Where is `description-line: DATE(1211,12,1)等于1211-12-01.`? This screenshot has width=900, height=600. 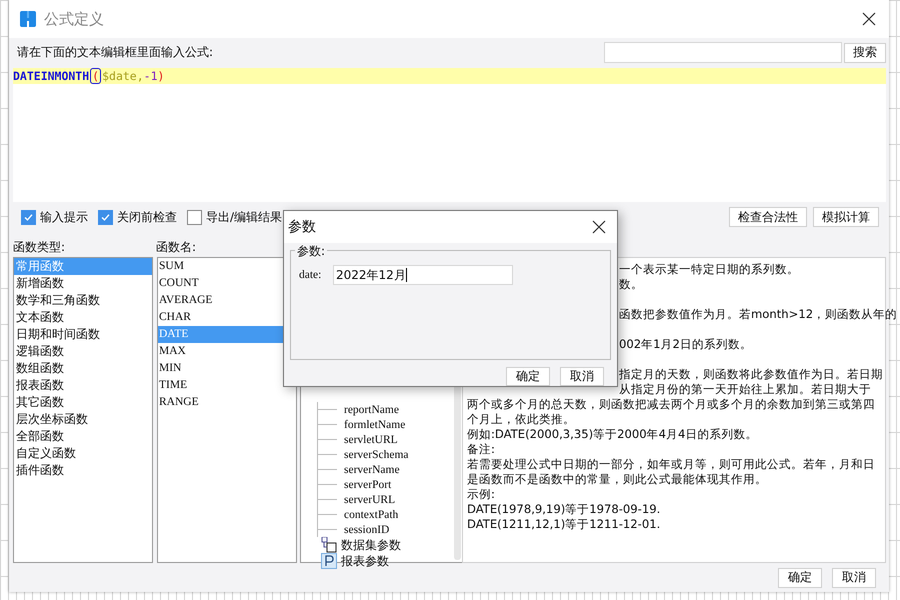
description-line: DATE(1211,12,1)等于1211-12-01. is located at coordinates (563, 524).